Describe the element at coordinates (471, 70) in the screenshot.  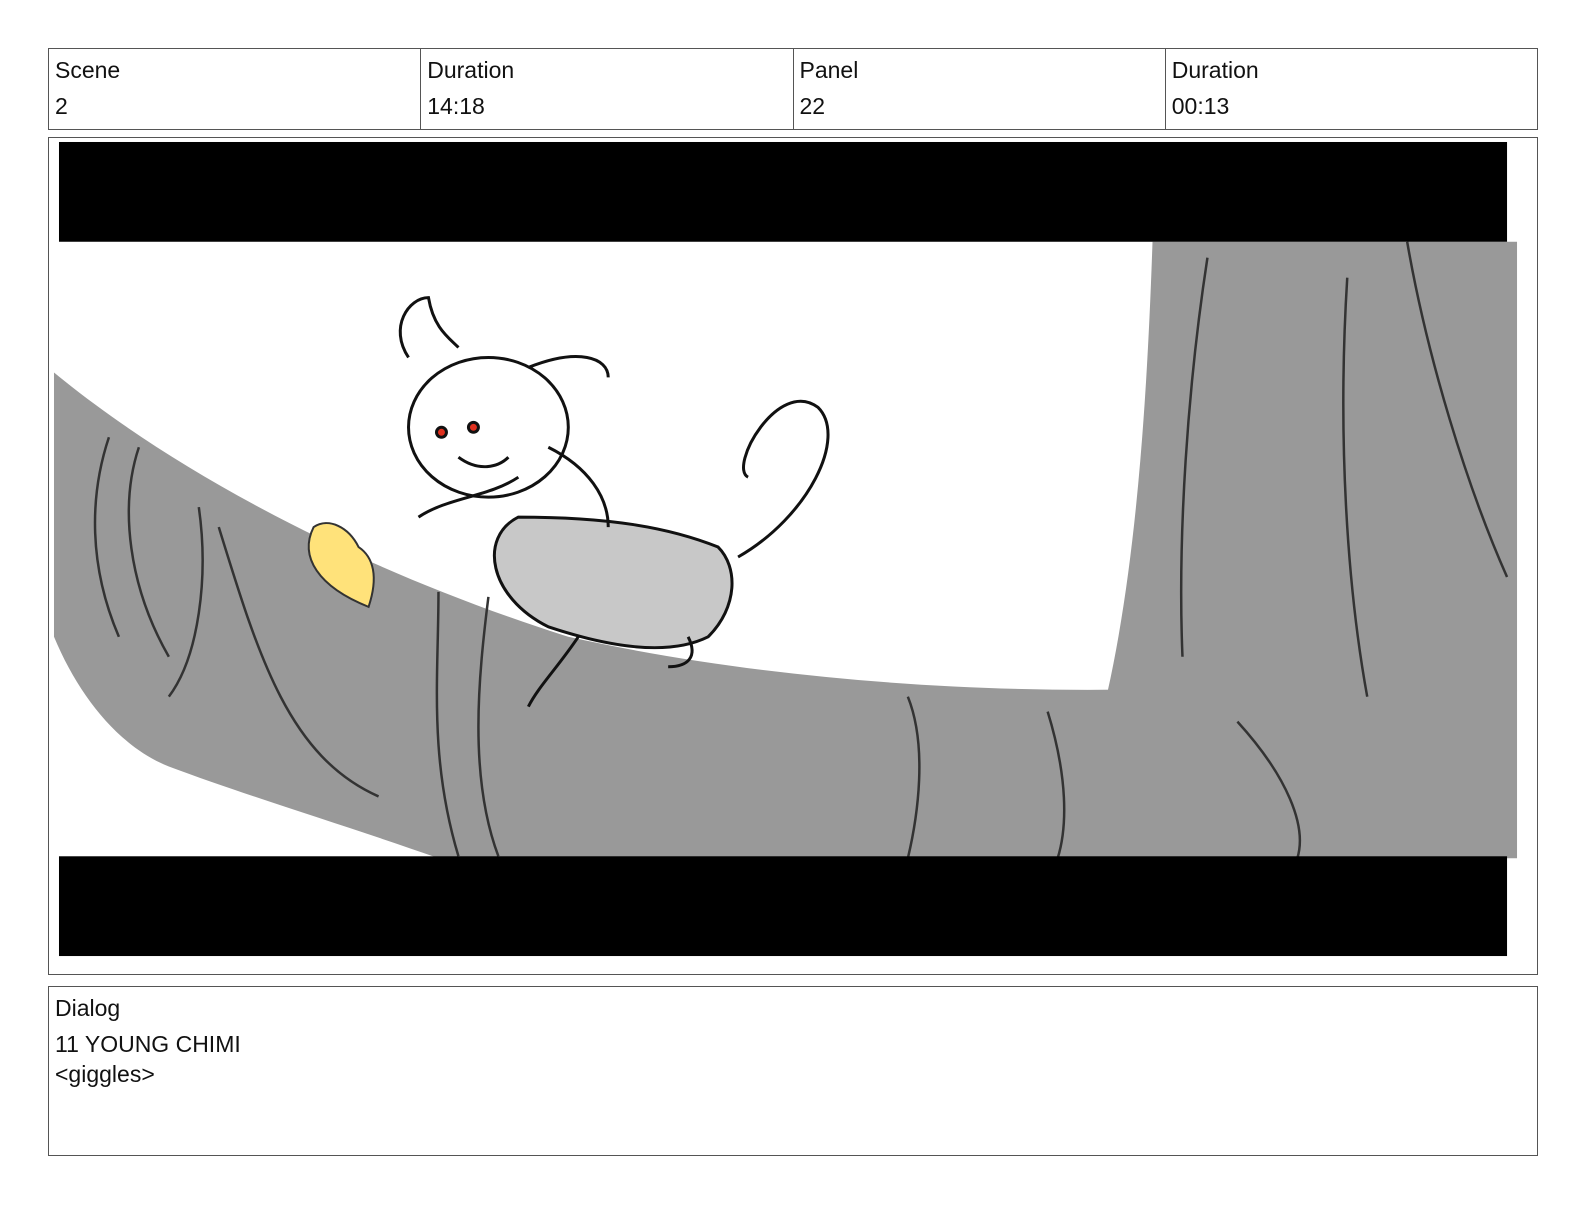
I see `scene-duration-label: Duration` at that location.